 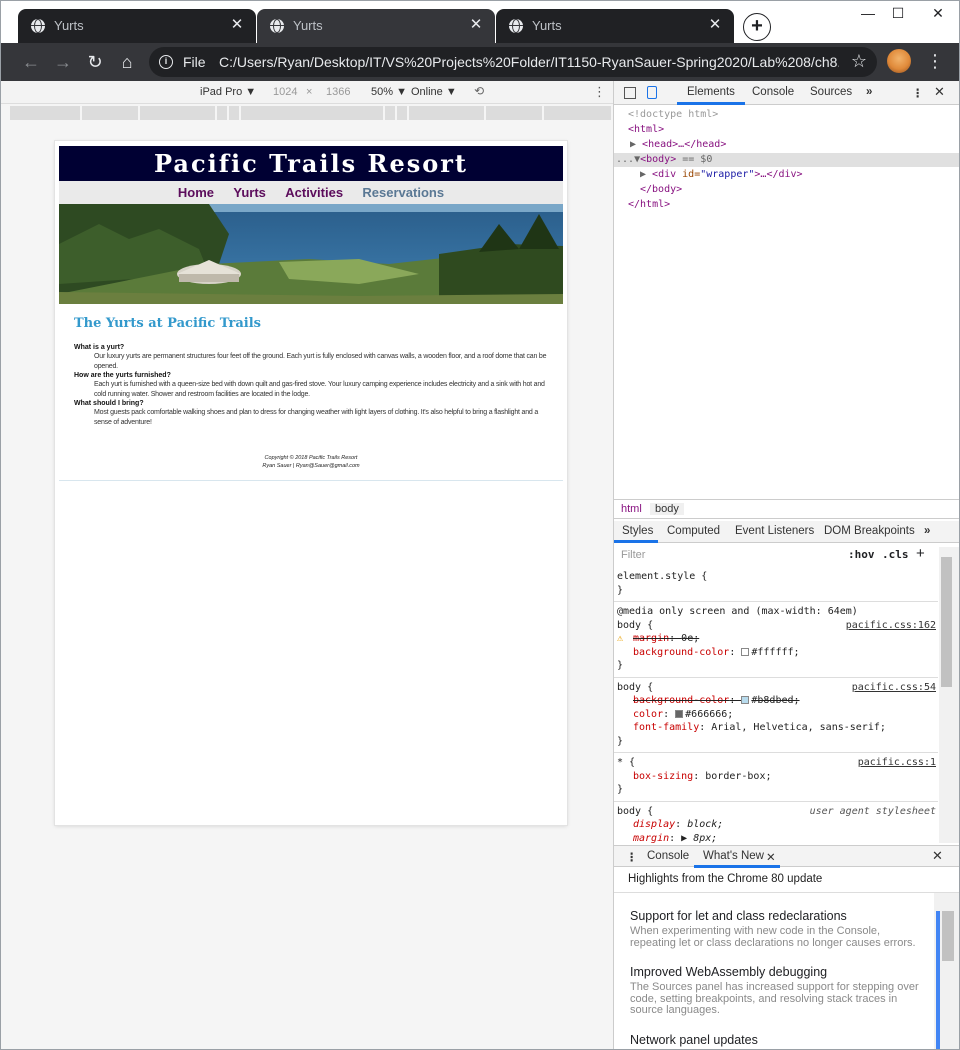 What do you see at coordinates (109, 403) in the screenshot?
I see `faq-question: What should I bring?` at bounding box center [109, 403].